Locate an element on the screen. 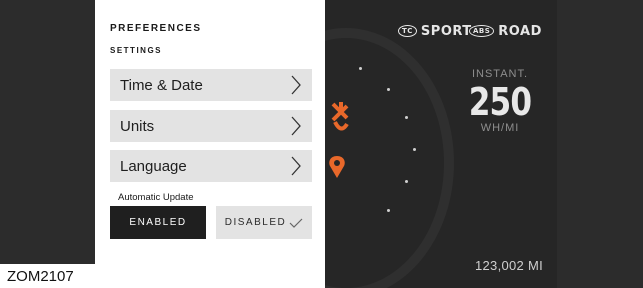  traction-mode: TC SPORT is located at coordinates (435, 31).